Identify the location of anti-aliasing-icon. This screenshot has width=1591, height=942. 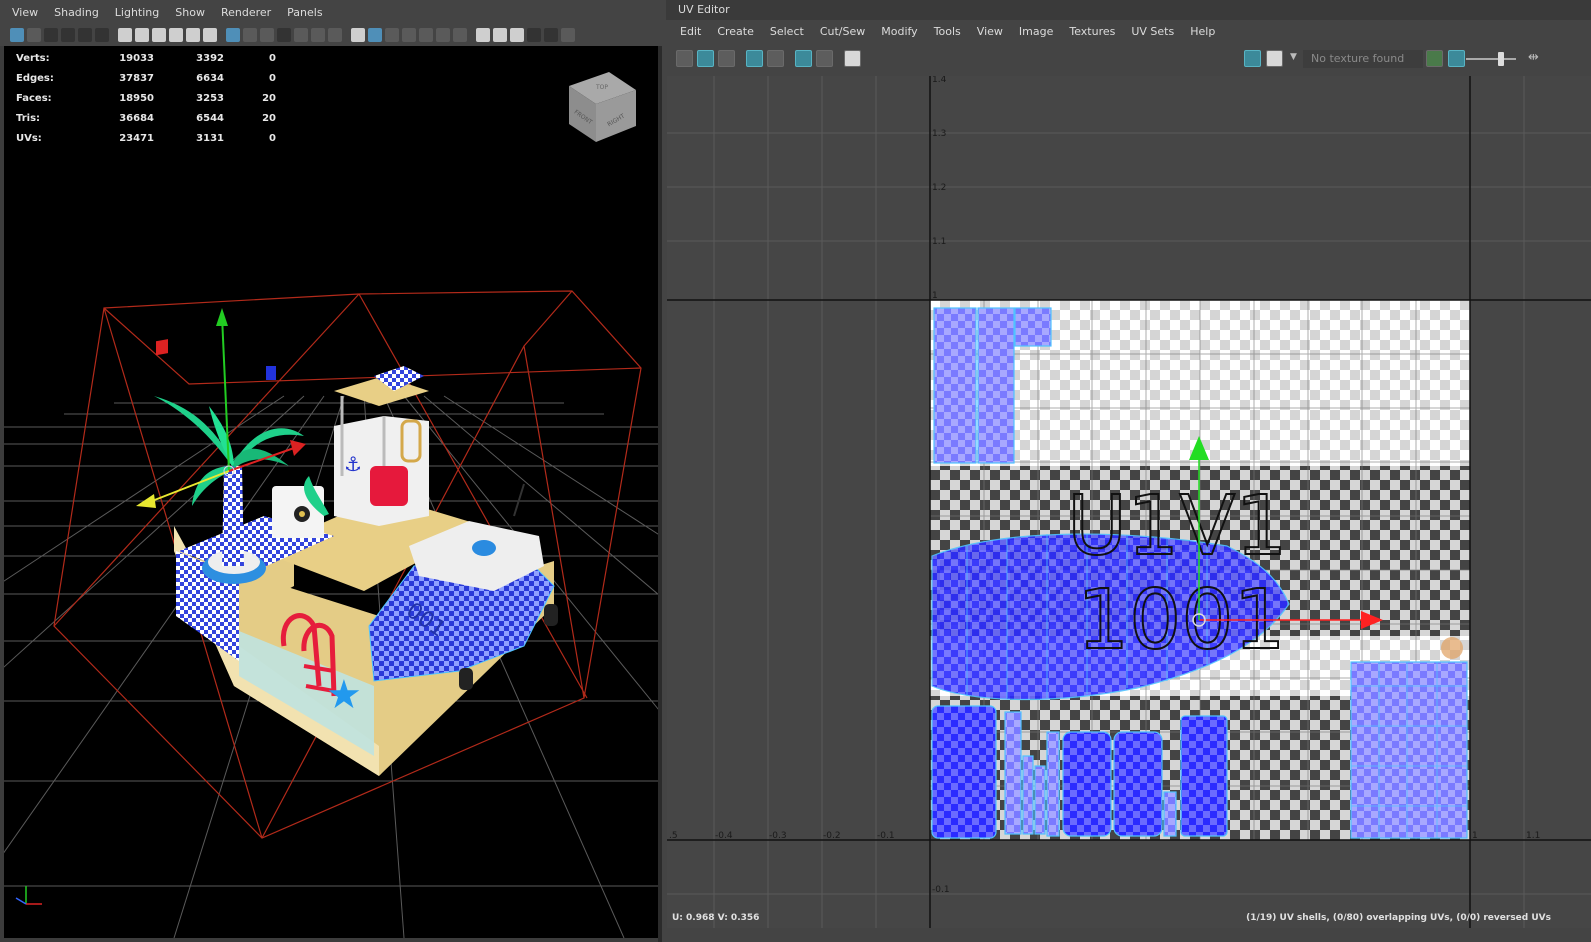
(517, 35).